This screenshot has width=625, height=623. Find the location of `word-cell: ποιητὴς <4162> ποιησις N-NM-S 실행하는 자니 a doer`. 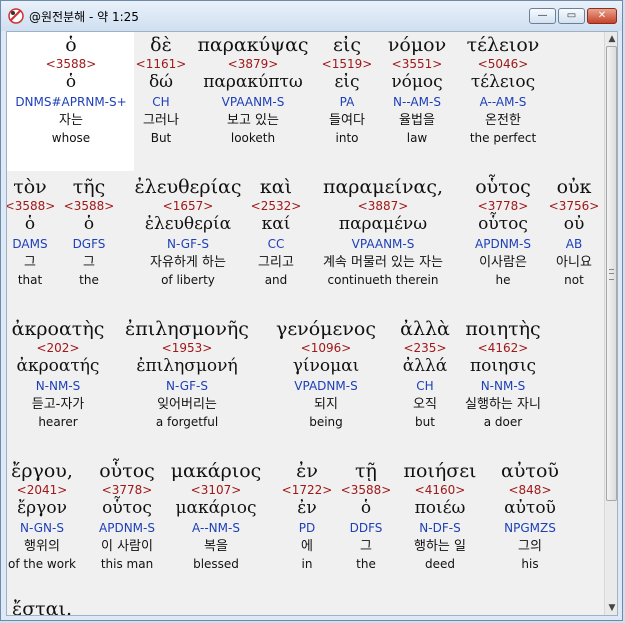

word-cell: ποιητὴς <4162> ποιησις N-NM-S 실행하는 자니 a doer is located at coordinates (503, 374).